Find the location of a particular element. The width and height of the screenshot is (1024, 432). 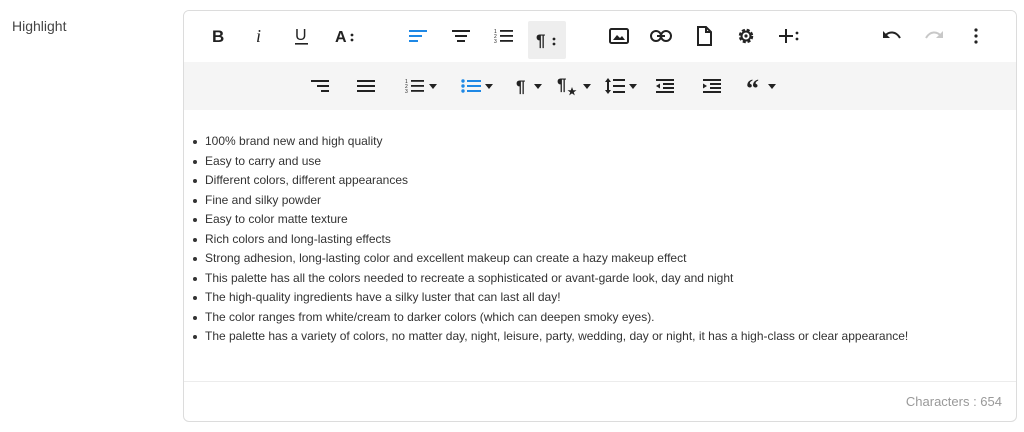

align-right-icon is located at coordinates (320, 86).